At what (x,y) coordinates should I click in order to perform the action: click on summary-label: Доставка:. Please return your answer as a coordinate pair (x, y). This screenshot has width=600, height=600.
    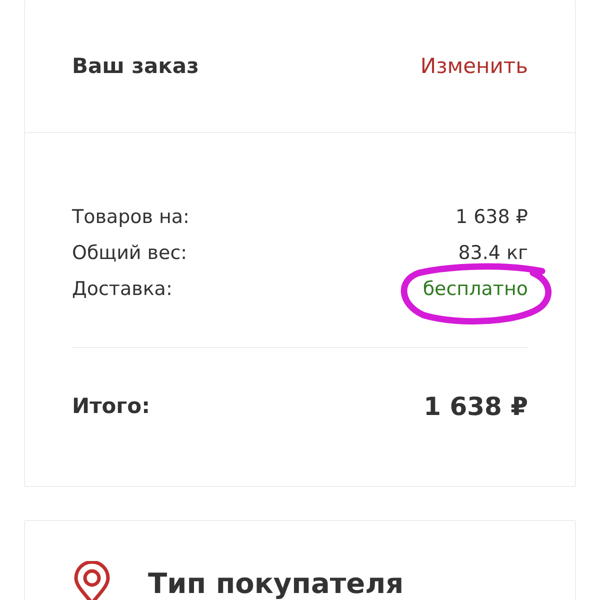
    Looking at the image, I should click on (122, 289).